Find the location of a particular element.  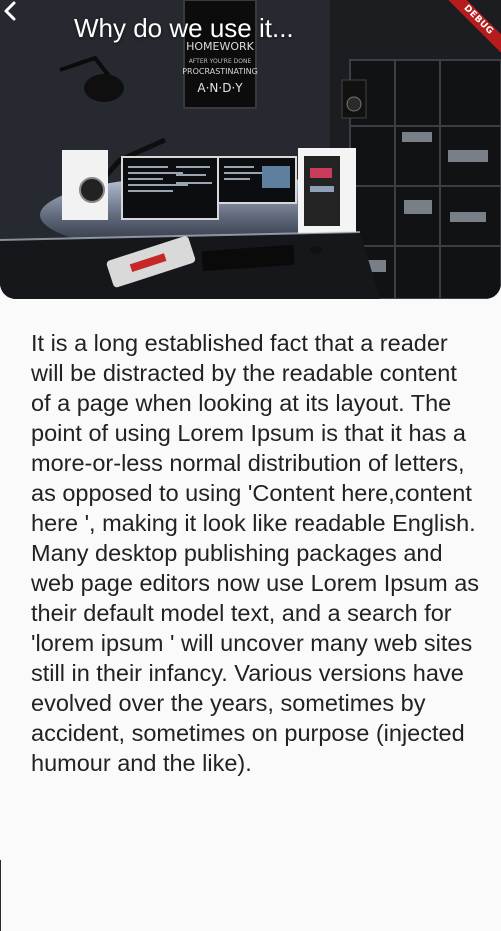

debug-banner: DEBUG is located at coordinates (471, 30).